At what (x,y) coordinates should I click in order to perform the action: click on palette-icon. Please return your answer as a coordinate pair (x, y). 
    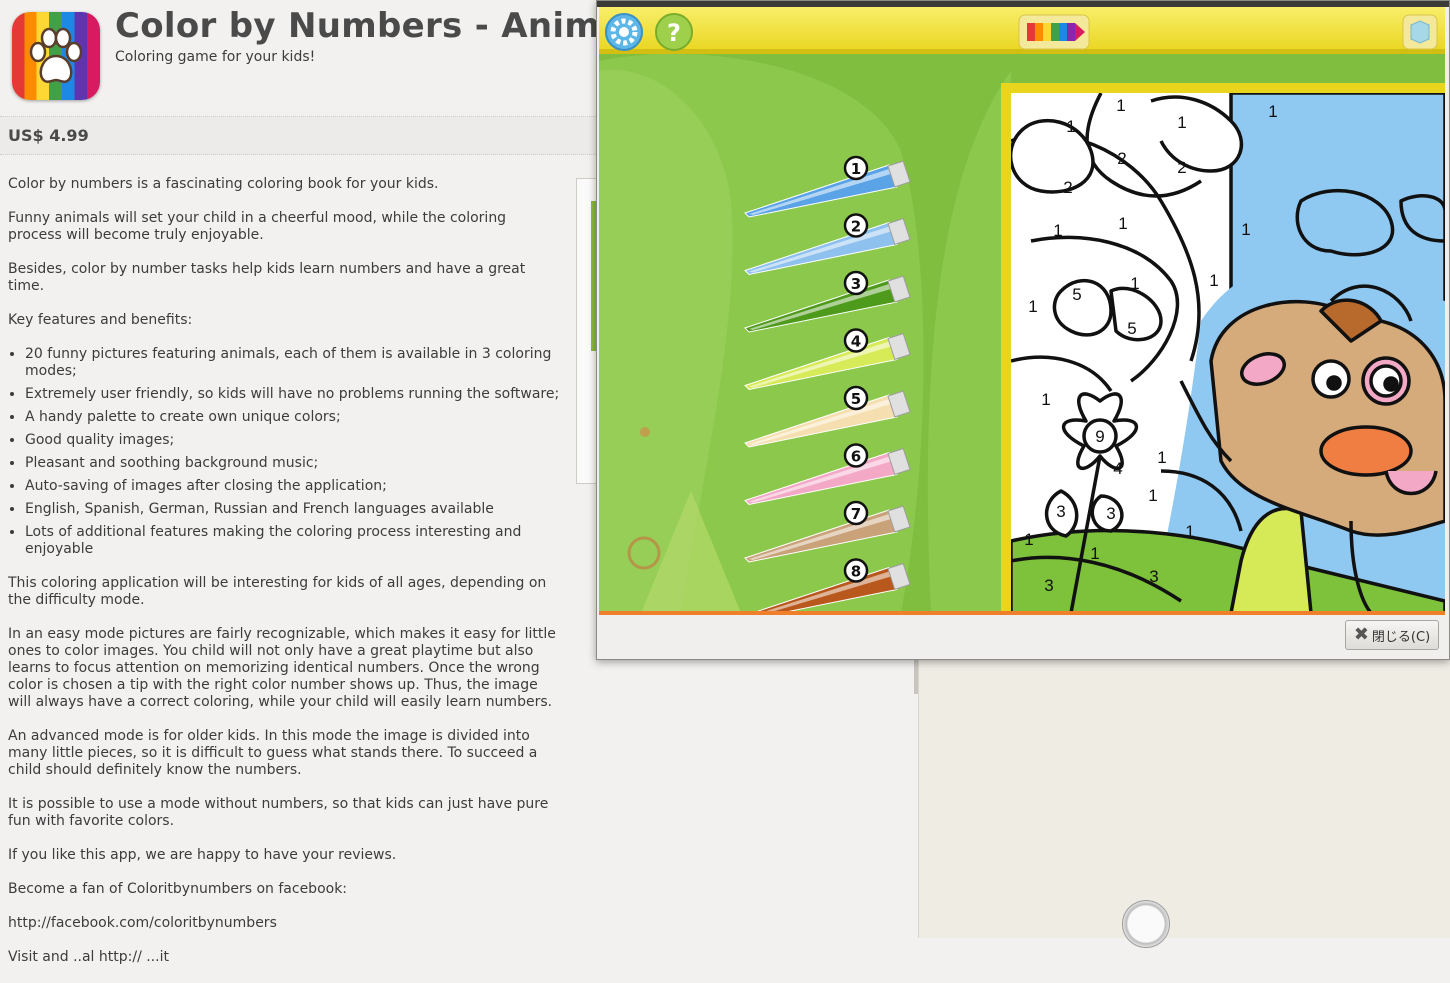
    Looking at the image, I should click on (1054, 32).